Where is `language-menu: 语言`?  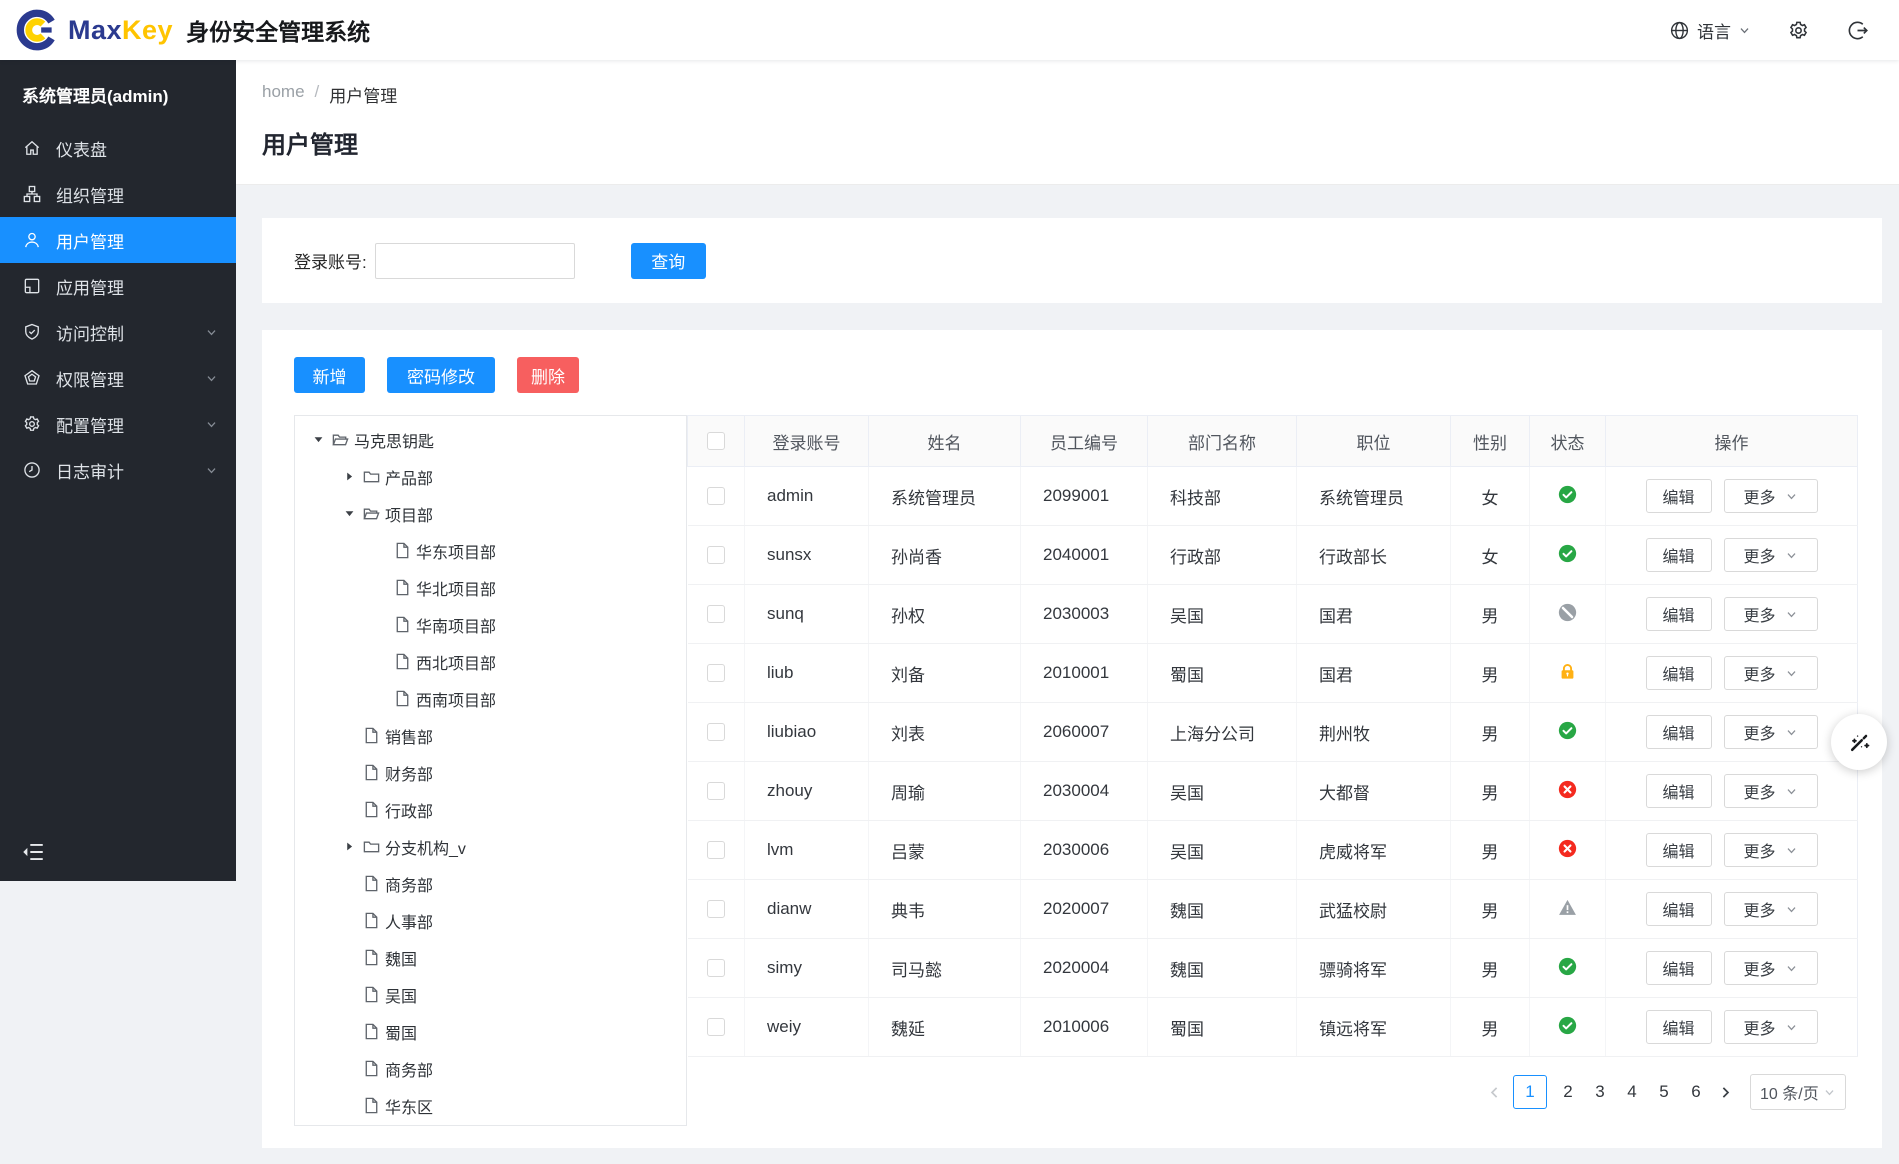 language-menu: 语言 is located at coordinates (1710, 30).